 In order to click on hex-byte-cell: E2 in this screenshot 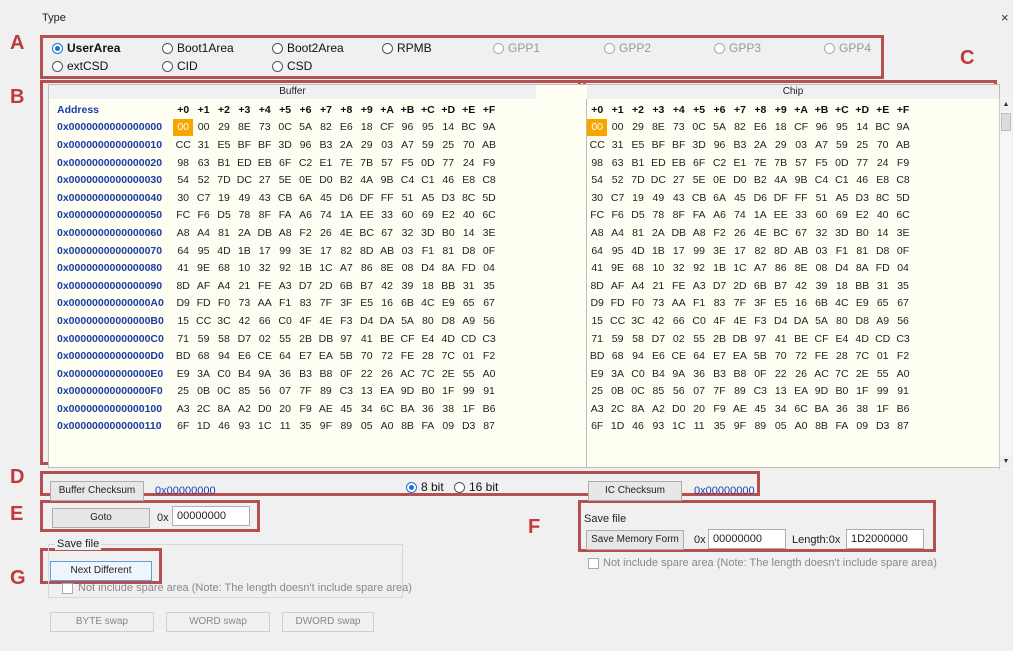, I will do `click(448, 216)`.